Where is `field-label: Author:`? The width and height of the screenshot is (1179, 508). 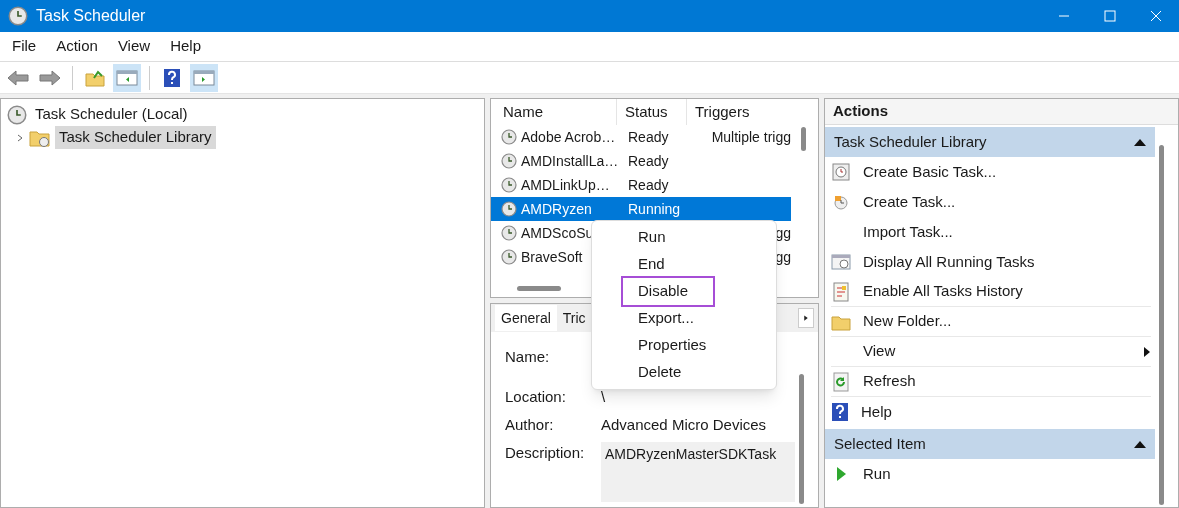 field-label: Author: is located at coordinates (530, 425).